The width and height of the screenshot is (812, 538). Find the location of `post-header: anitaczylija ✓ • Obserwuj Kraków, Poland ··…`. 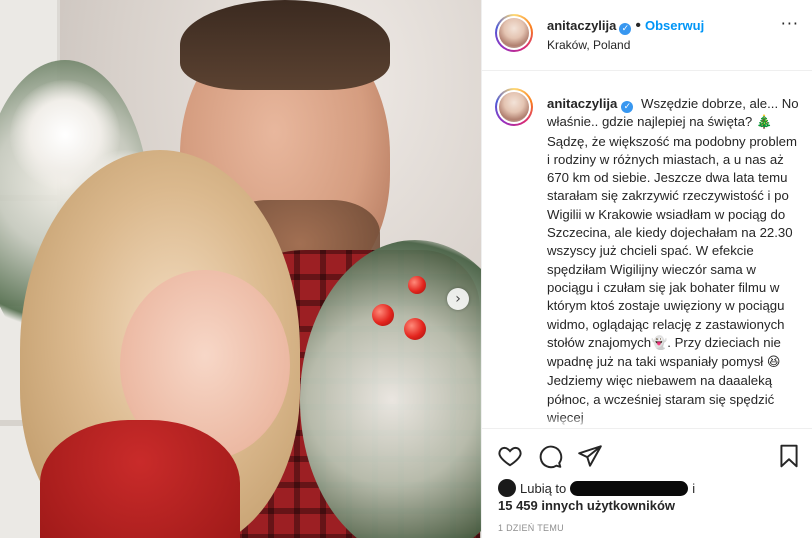

post-header: anitaczylija ✓ • Obserwuj Kraków, Poland ··… is located at coordinates (647, 35).